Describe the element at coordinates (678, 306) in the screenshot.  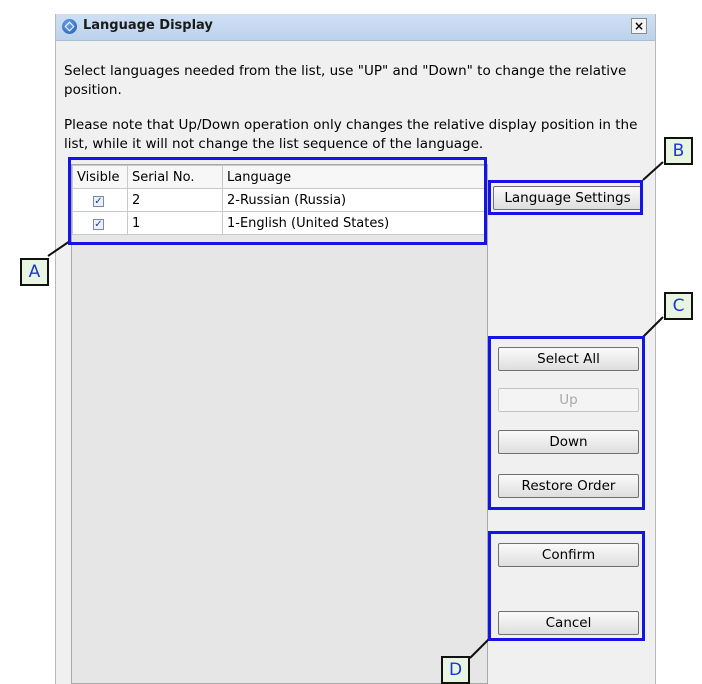
I see `callout-c: C` at that location.